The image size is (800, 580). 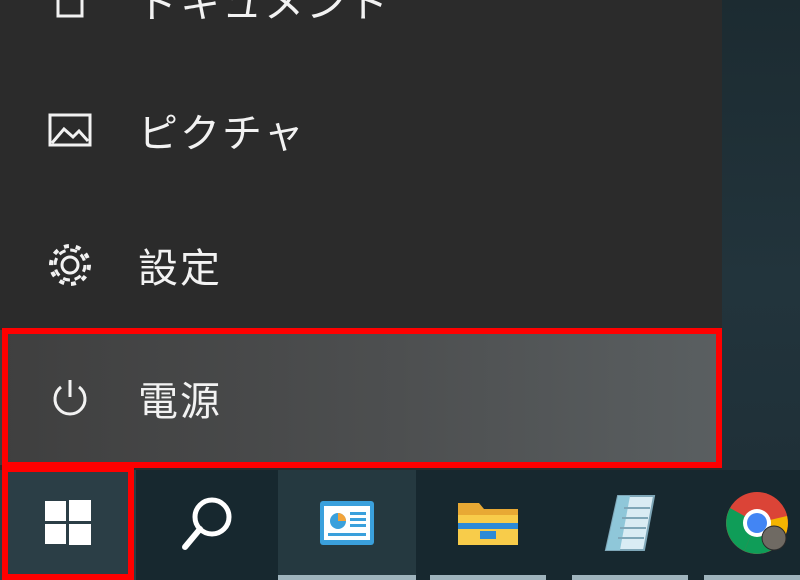 What do you see at coordinates (361, 30) in the screenshot?
I see `start-menu-item-documents: ドキュメント` at bounding box center [361, 30].